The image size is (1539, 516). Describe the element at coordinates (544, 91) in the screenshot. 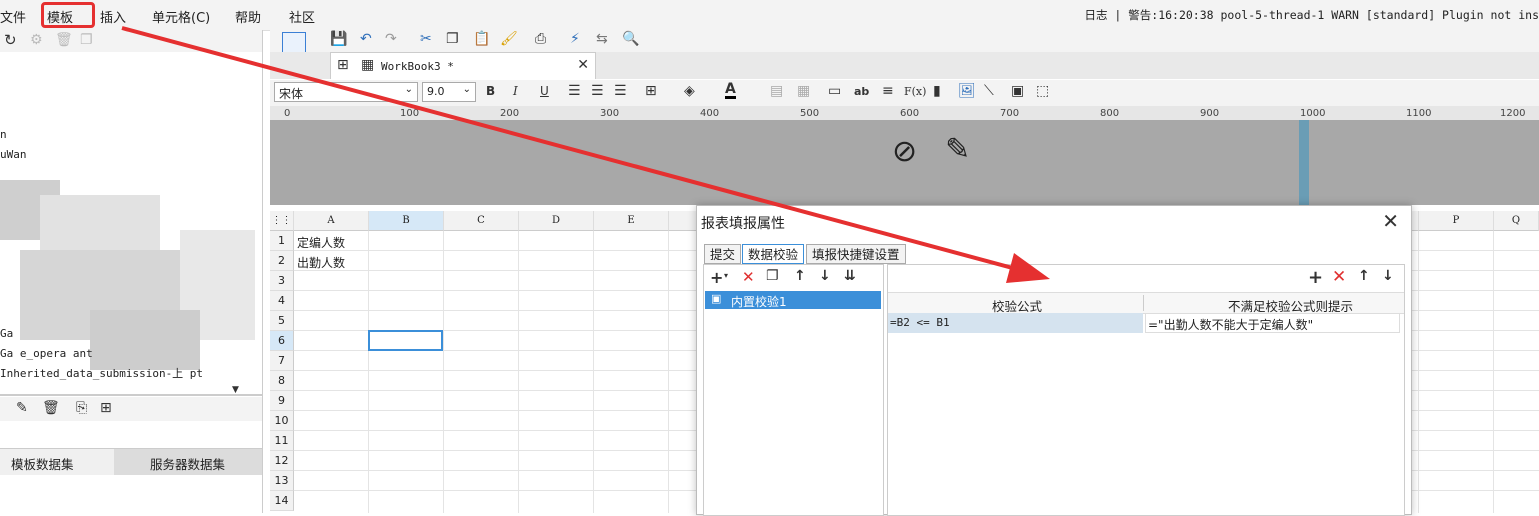

I see `underline-button: U` at that location.